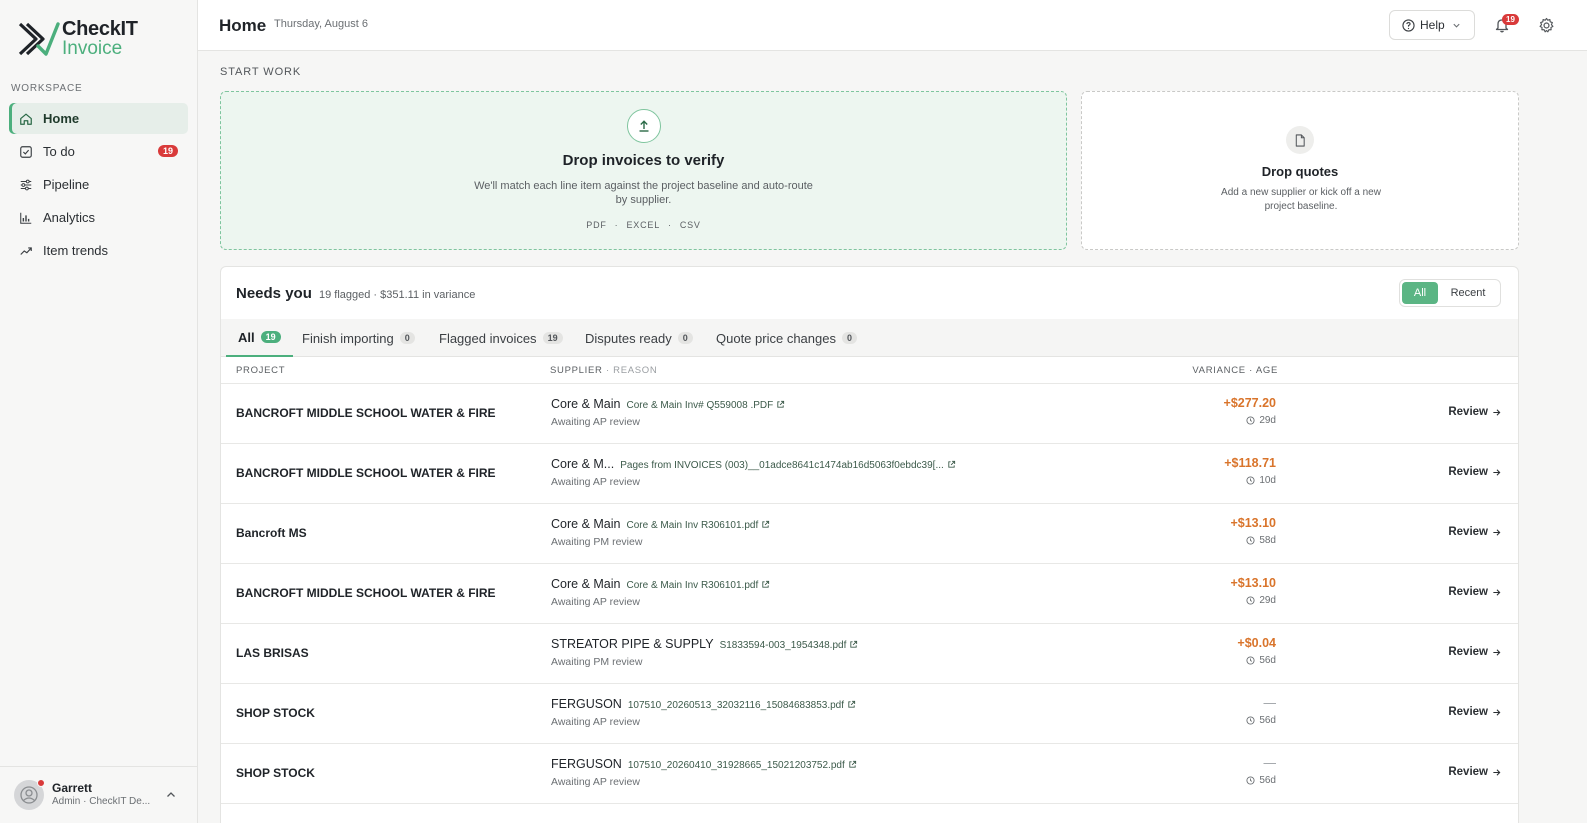 This screenshot has width=1587, height=823. Describe the element at coordinates (1432, 25) in the screenshot. I see `help-button: Help` at that location.